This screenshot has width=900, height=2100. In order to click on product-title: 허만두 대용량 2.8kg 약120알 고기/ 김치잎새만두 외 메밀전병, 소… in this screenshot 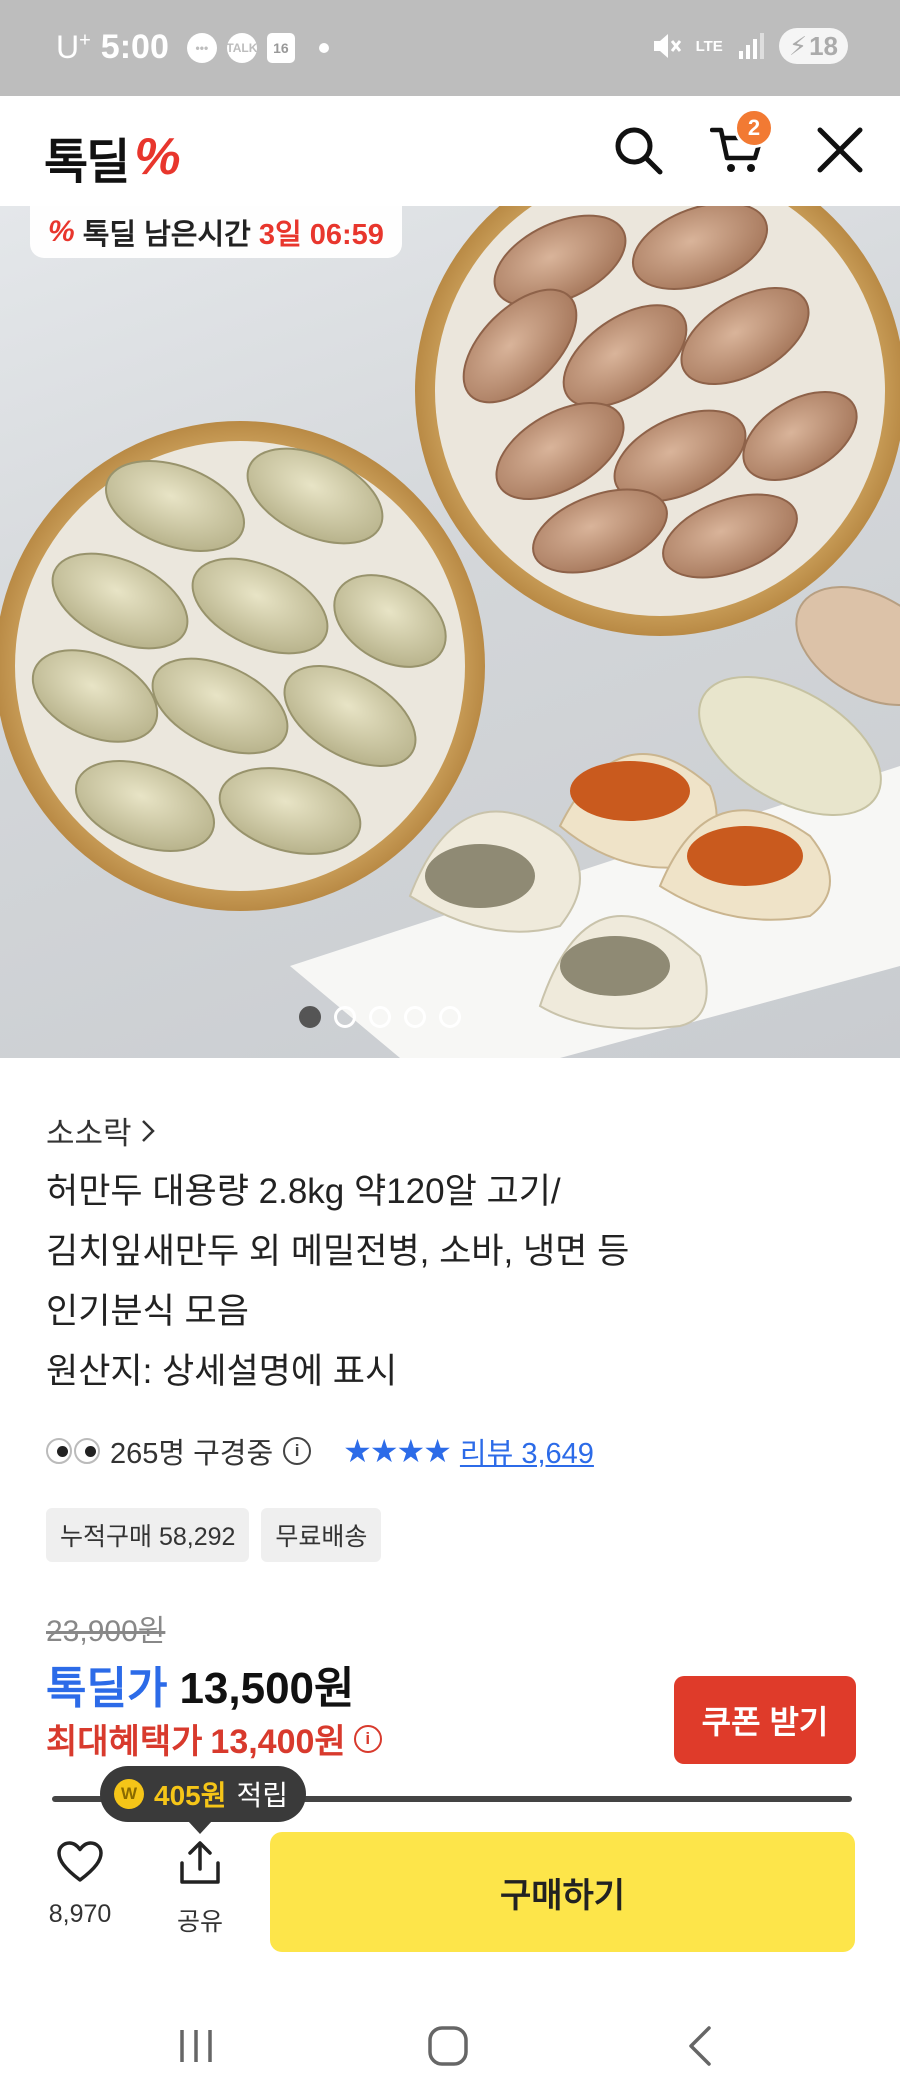, I will do `click(456, 1282)`.